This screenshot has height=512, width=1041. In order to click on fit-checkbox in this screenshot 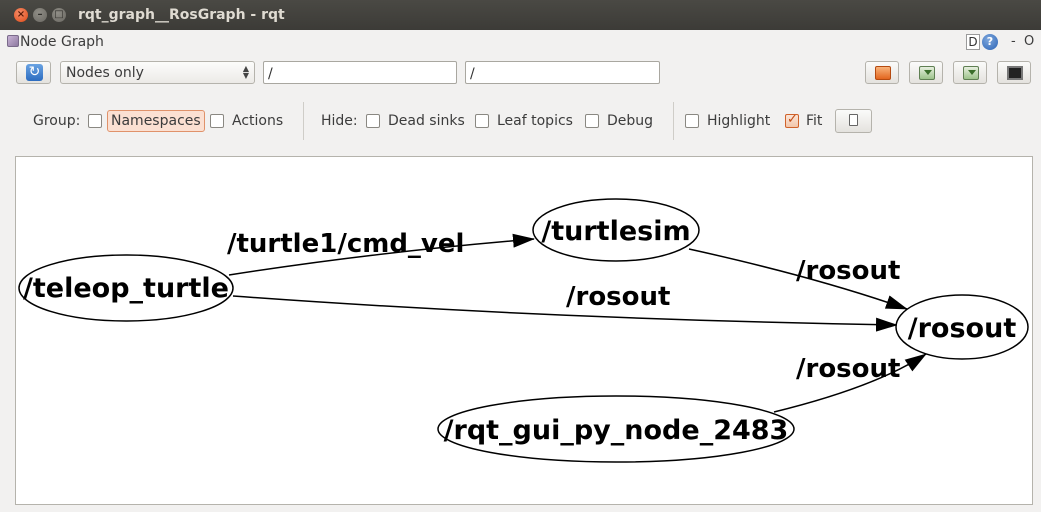, I will do `click(792, 120)`.